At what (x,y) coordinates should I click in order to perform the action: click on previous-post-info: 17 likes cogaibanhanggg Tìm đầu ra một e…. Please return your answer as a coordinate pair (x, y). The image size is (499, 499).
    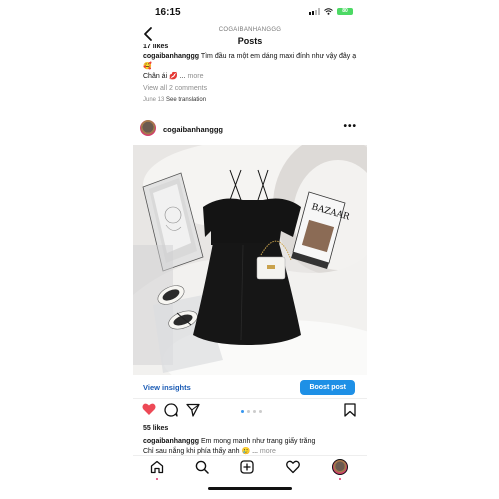
    Looking at the image, I should click on (251, 74).